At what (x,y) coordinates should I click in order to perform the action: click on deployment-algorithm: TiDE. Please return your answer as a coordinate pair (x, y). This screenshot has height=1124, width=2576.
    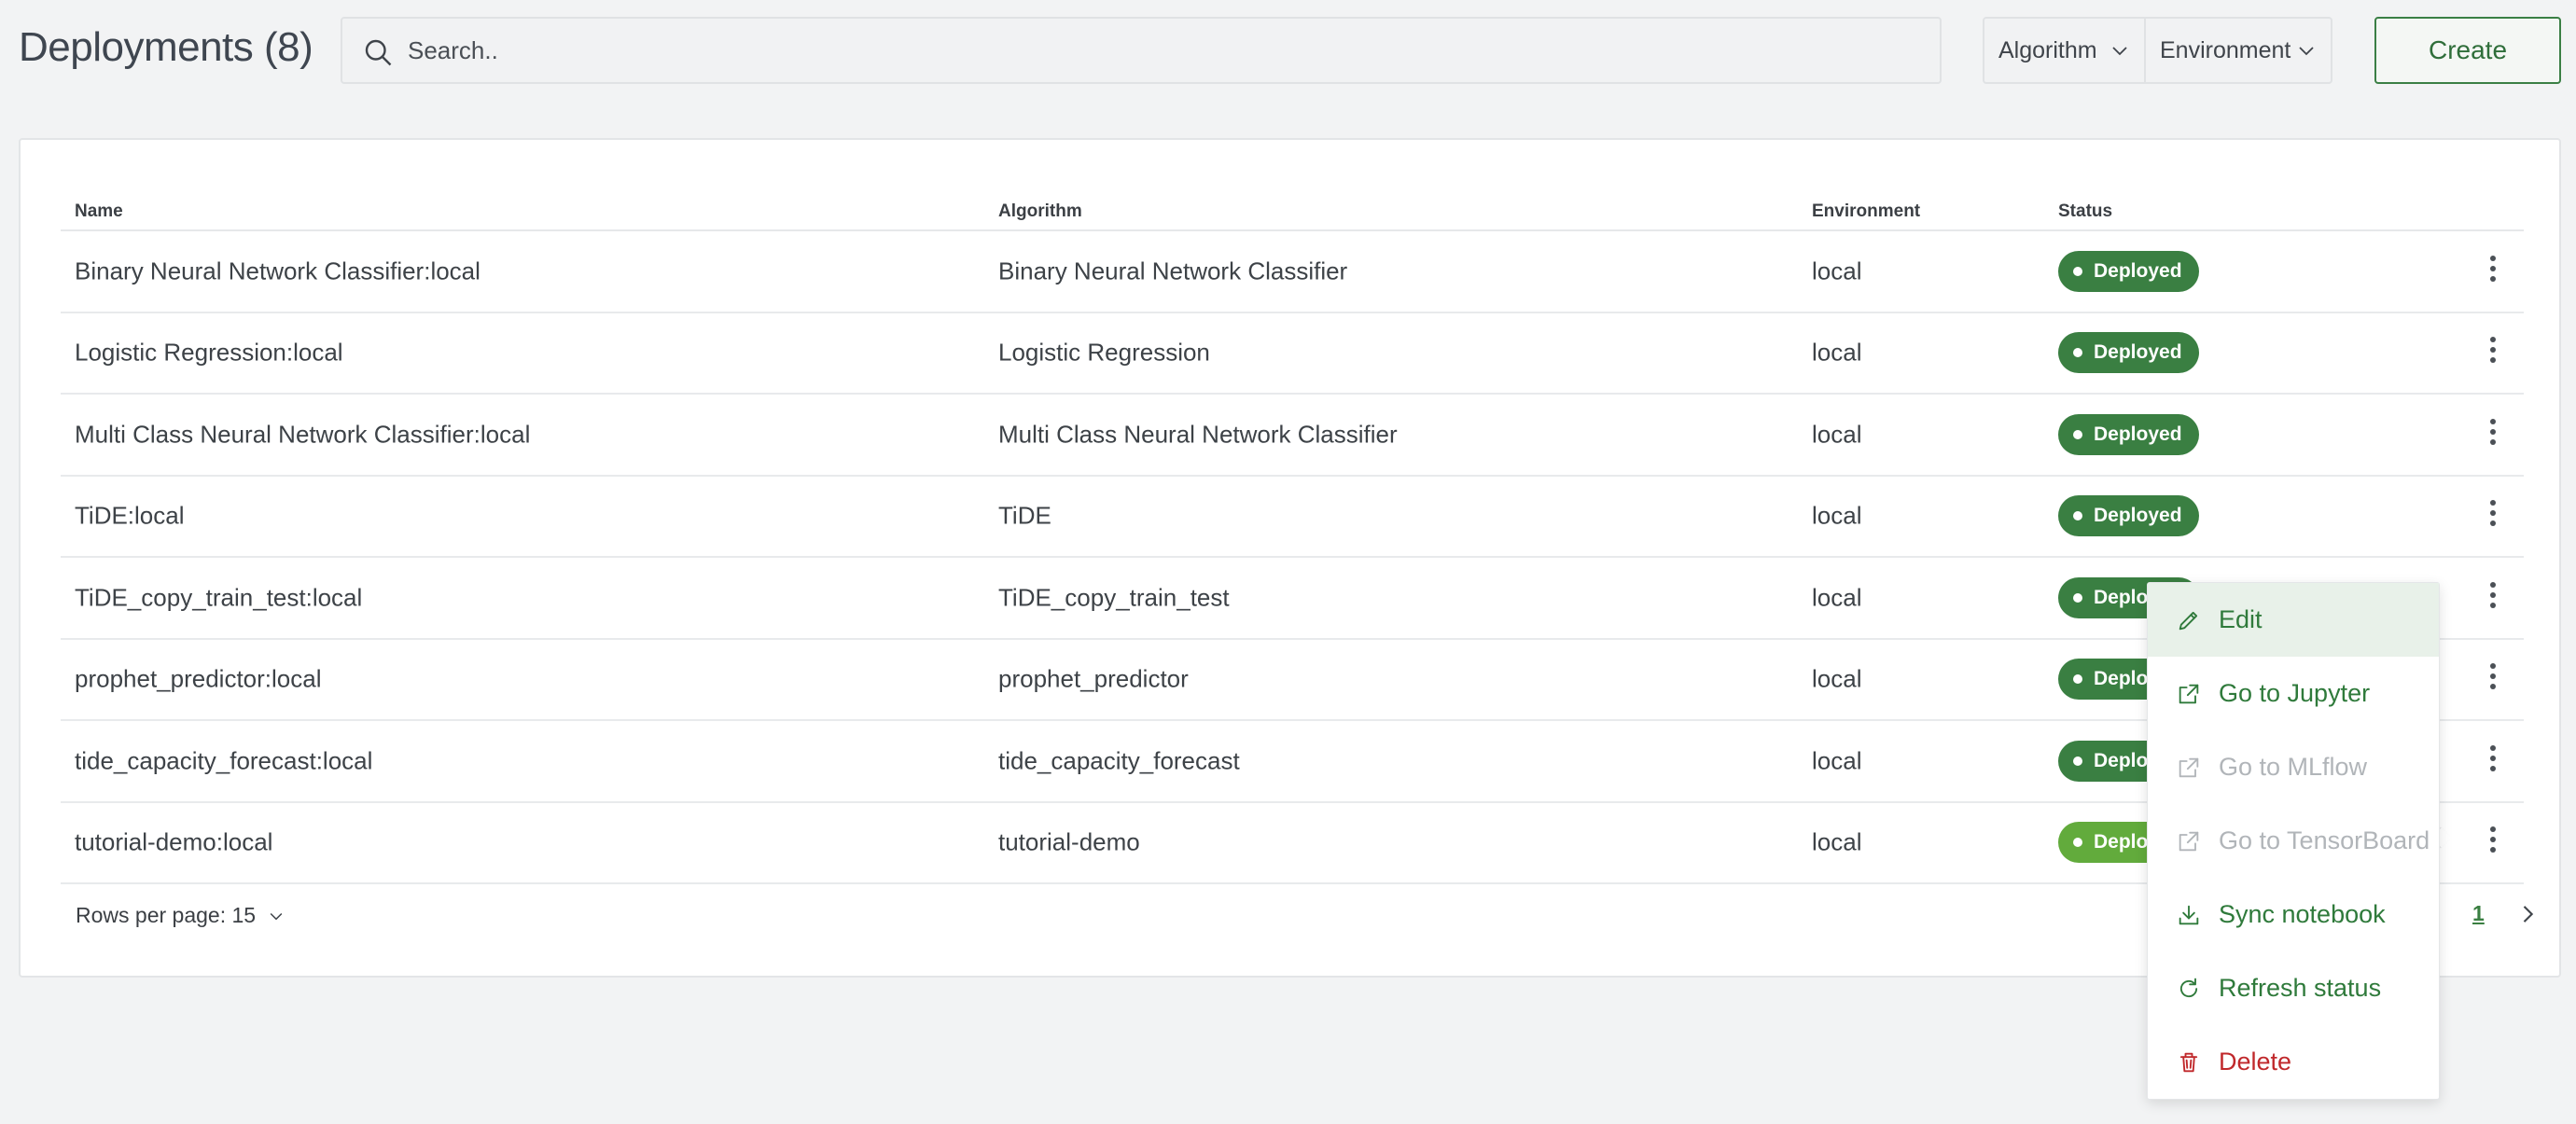
    Looking at the image, I should click on (1024, 515).